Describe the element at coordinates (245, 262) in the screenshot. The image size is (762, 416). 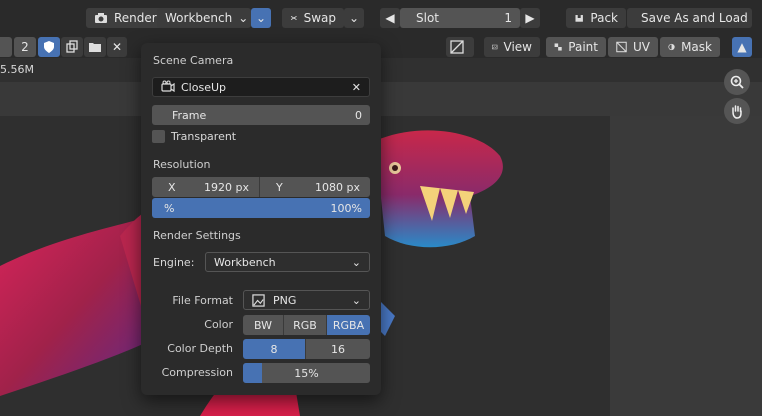
I see `engine-value: Workbench` at that location.